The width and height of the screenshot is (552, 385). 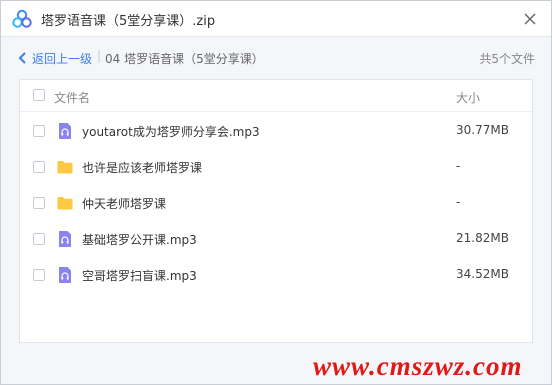 What do you see at coordinates (72, 98) in the screenshot?
I see `column-header-name: 文件名` at bounding box center [72, 98].